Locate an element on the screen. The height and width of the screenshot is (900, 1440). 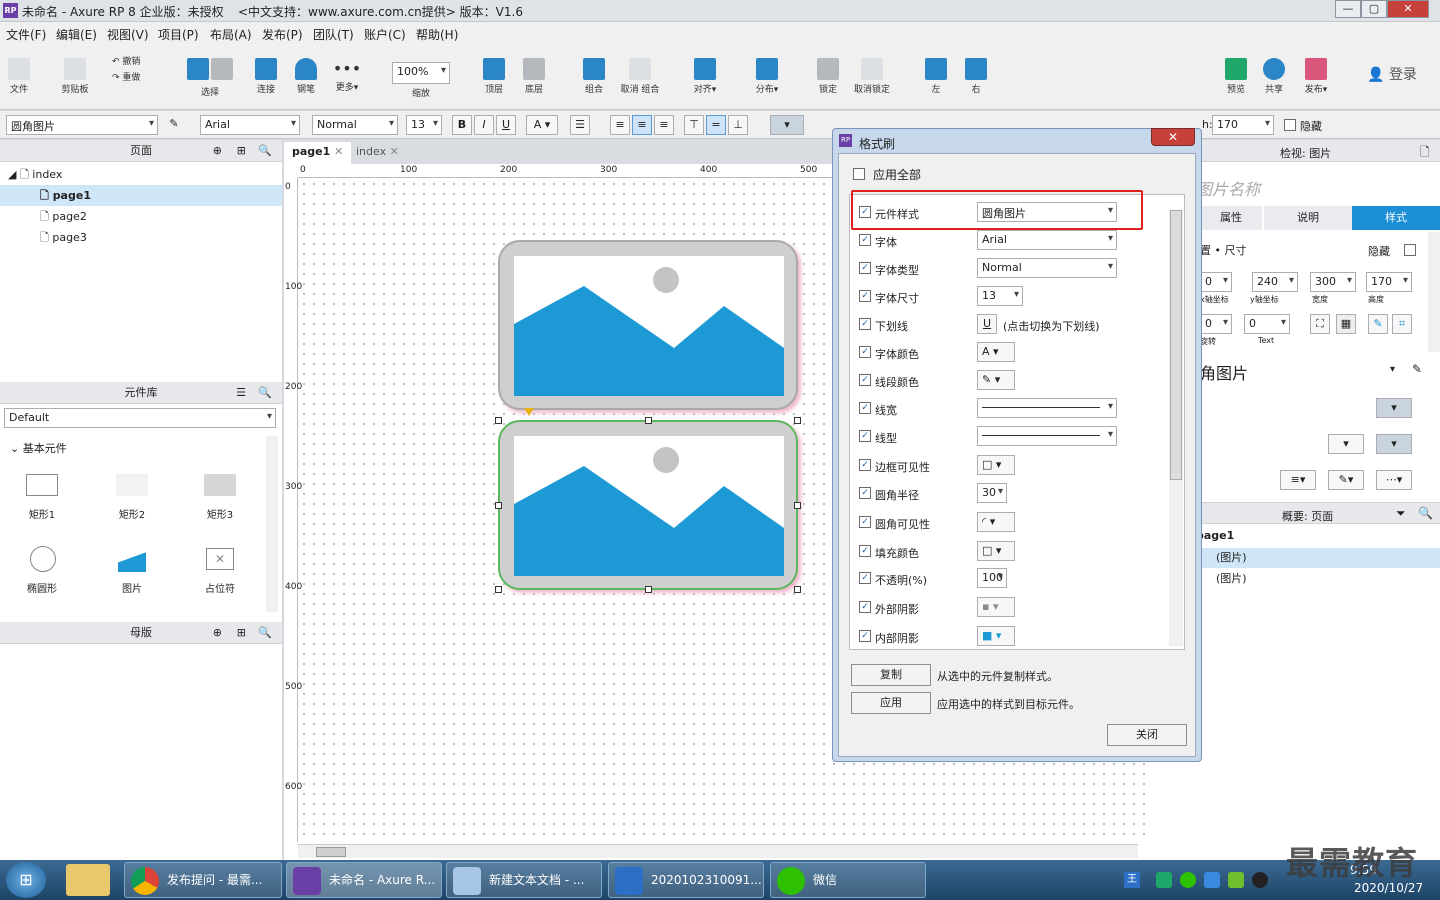
bold-button: B is located at coordinates (462, 125).